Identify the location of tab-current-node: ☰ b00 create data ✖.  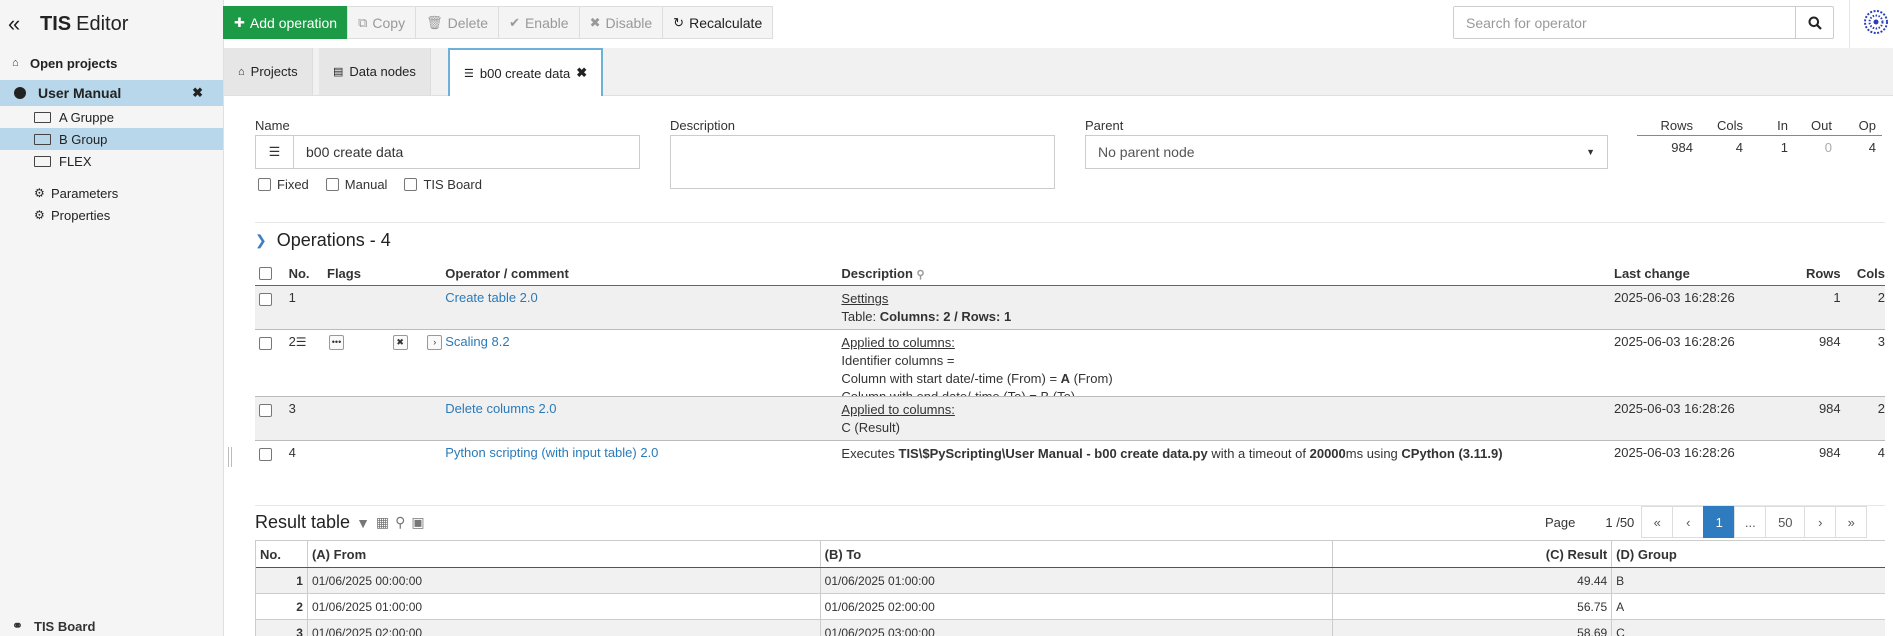
(526, 72).